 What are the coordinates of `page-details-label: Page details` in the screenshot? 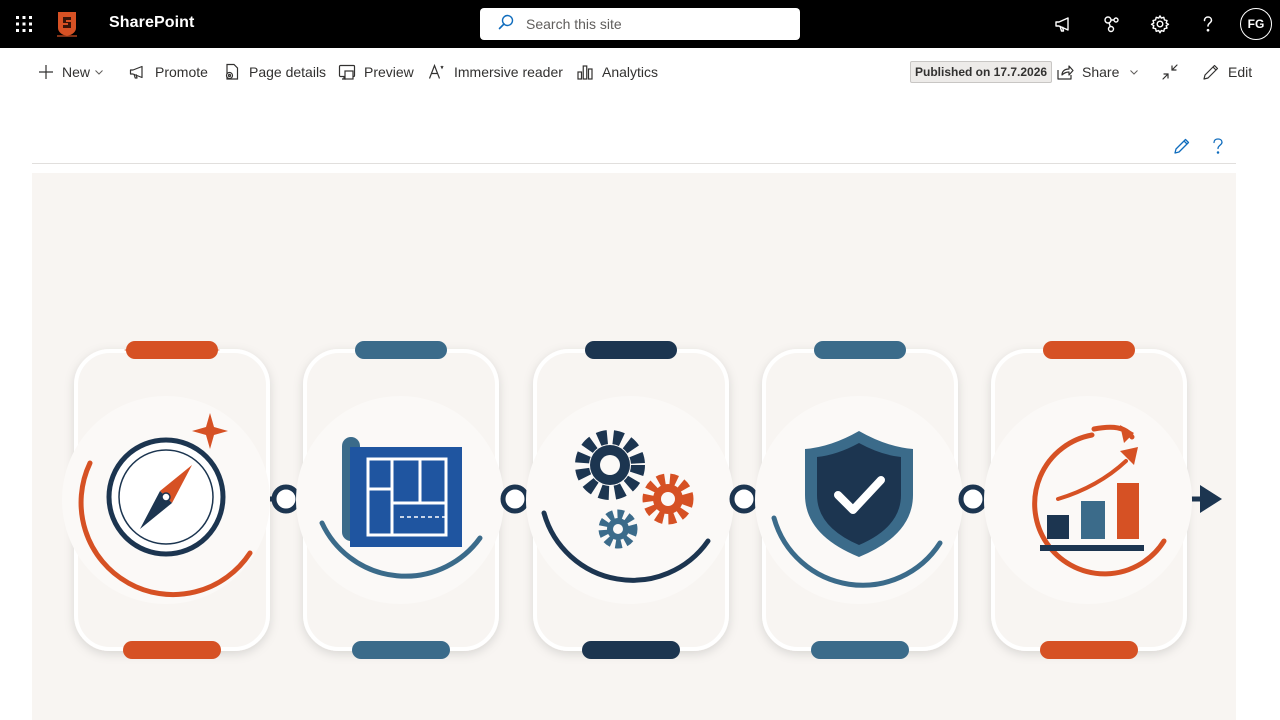 It's located at (288, 72).